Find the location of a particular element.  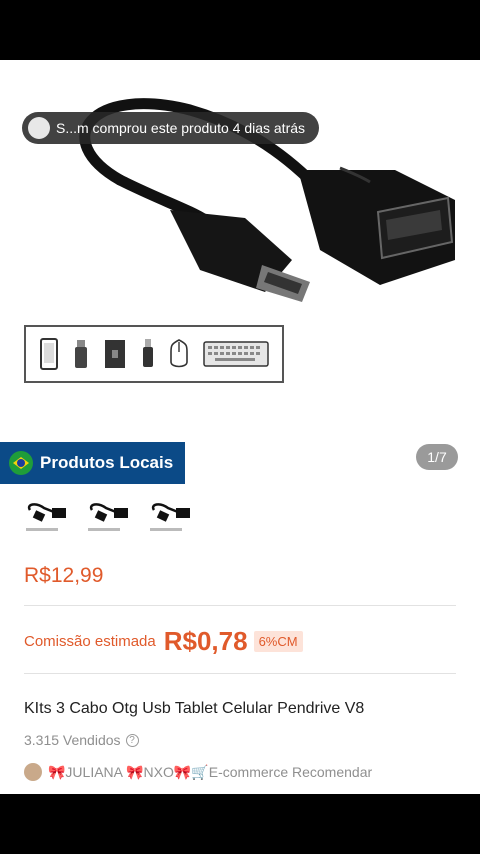

mouse-icon is located at coordinates (179, 353).